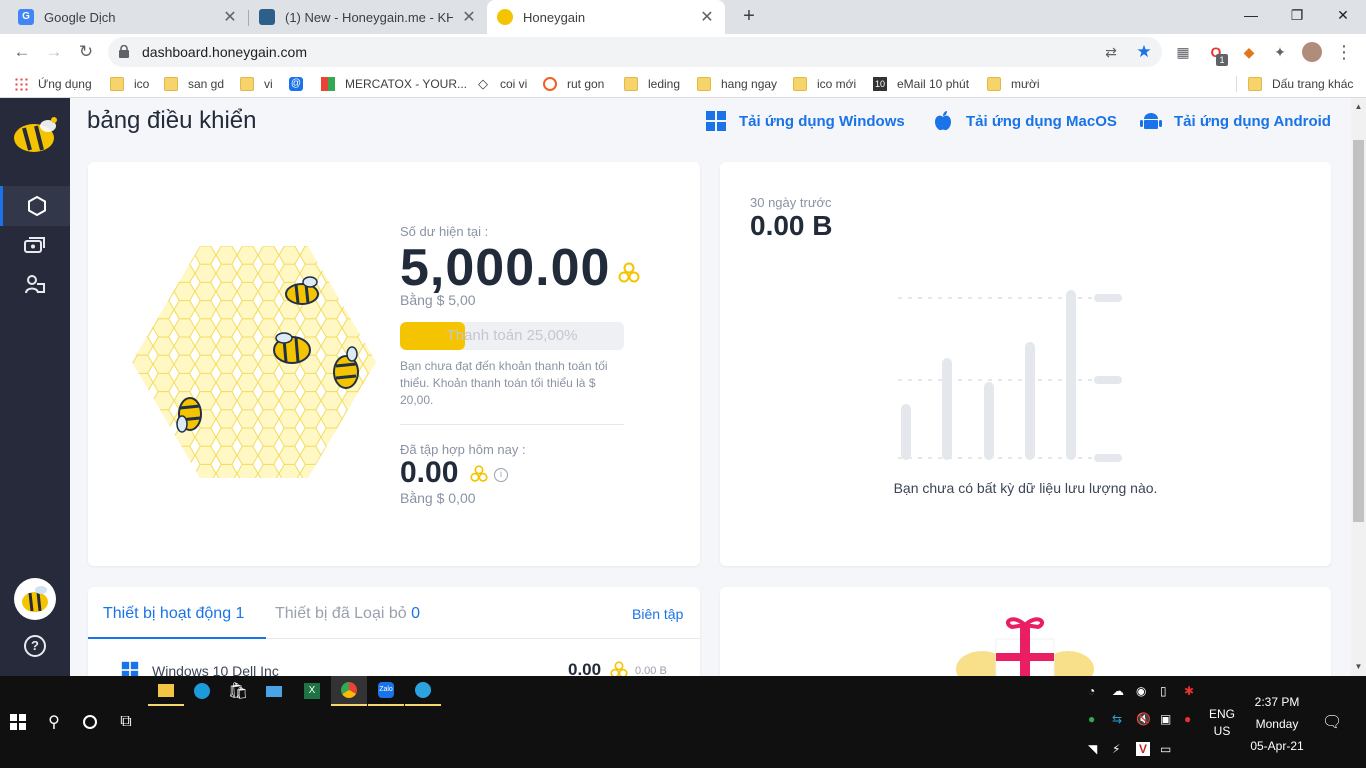 This screenshot has height=768, width=1366. I want to click on edit-devices-link: Biên tập, so click(657, 614).